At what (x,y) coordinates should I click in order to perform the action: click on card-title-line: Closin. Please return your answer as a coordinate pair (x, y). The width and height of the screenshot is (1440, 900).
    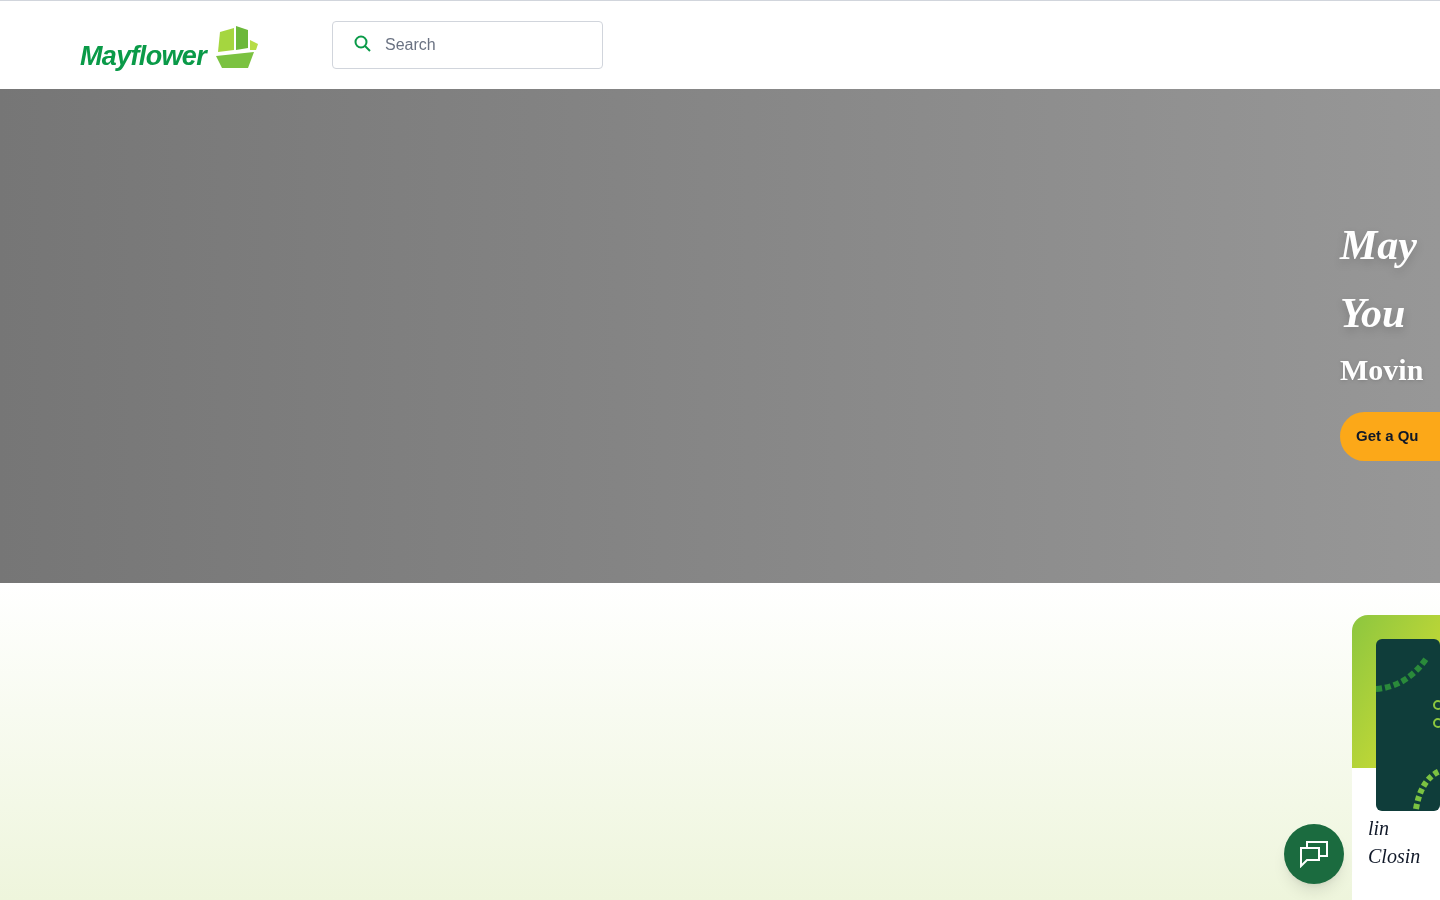
    Looking at the image, I should click on (1395, 856).